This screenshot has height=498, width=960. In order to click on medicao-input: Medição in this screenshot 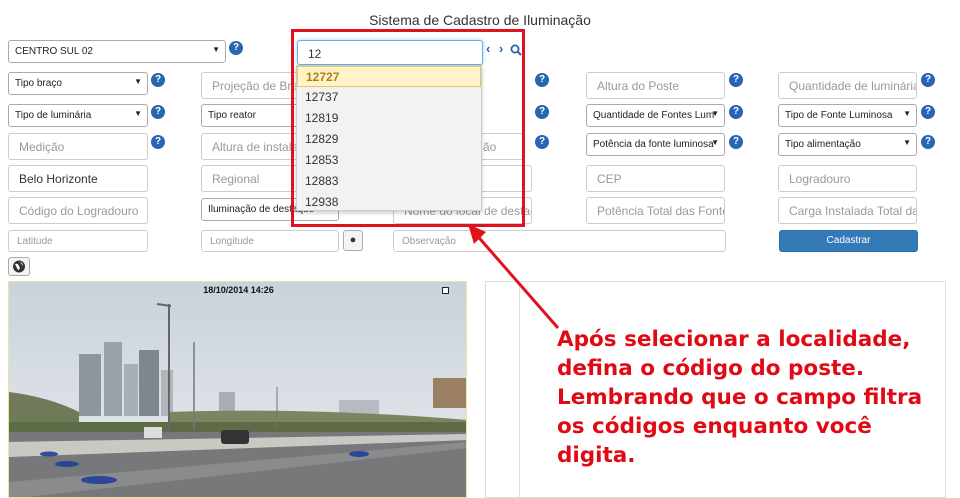, I will do `click(78, 146)`.